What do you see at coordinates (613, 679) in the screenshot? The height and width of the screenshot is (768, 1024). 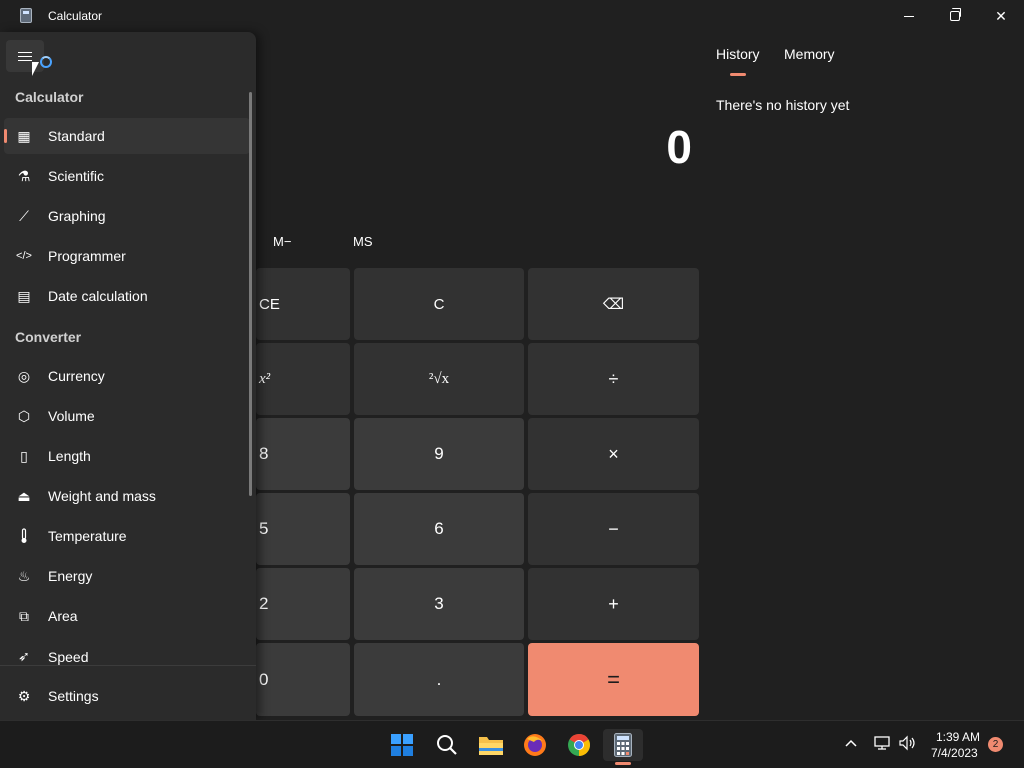 I see `equals-button: =` at bounding box center [613, 679].